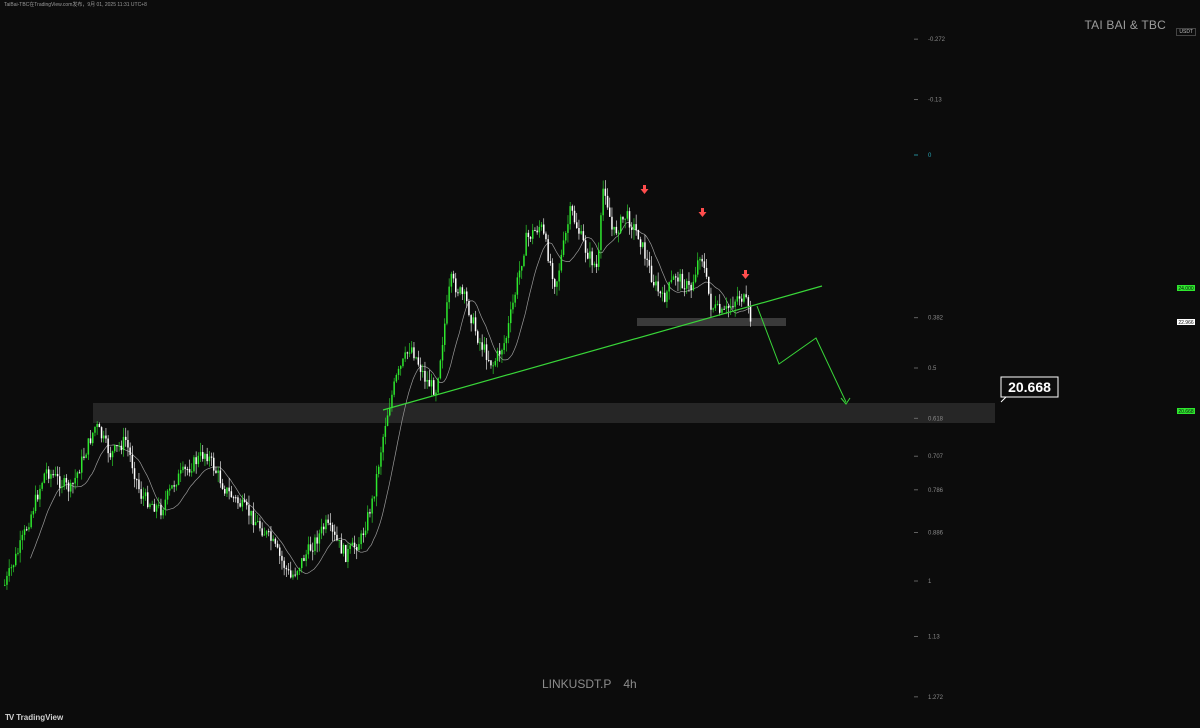 The height and width of the screenshot is (728, 1200). I want to click on target-price-callout: 20.668, so click(1029, 389).